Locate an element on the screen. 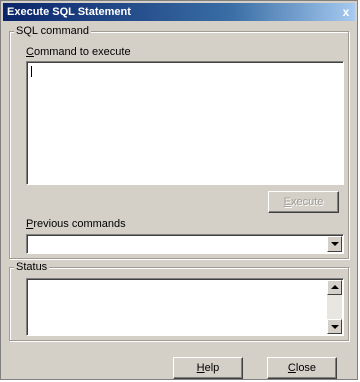  previous-commands-label: Previous commands is located at coordinates (76, 224).